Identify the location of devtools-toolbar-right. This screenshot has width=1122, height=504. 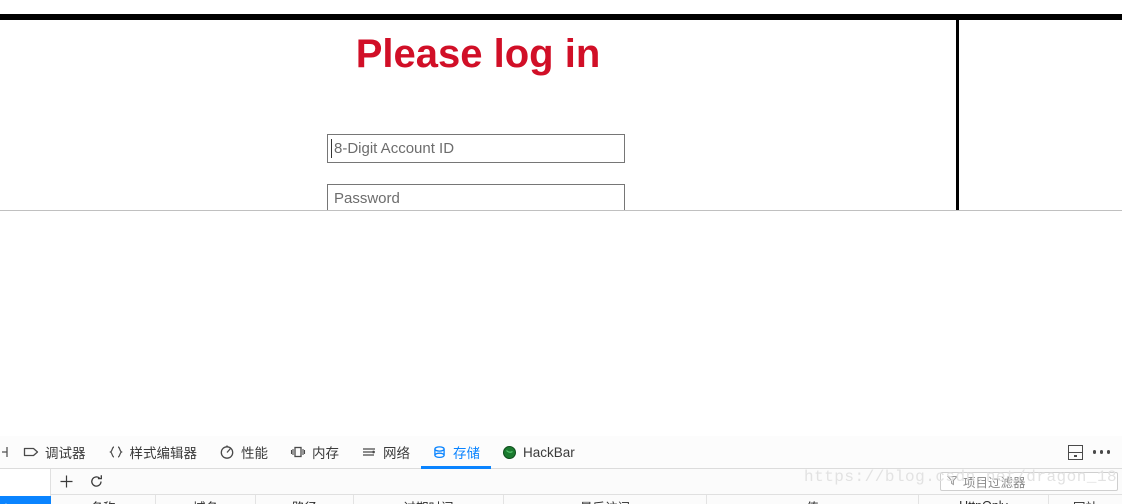
(1094, 452).